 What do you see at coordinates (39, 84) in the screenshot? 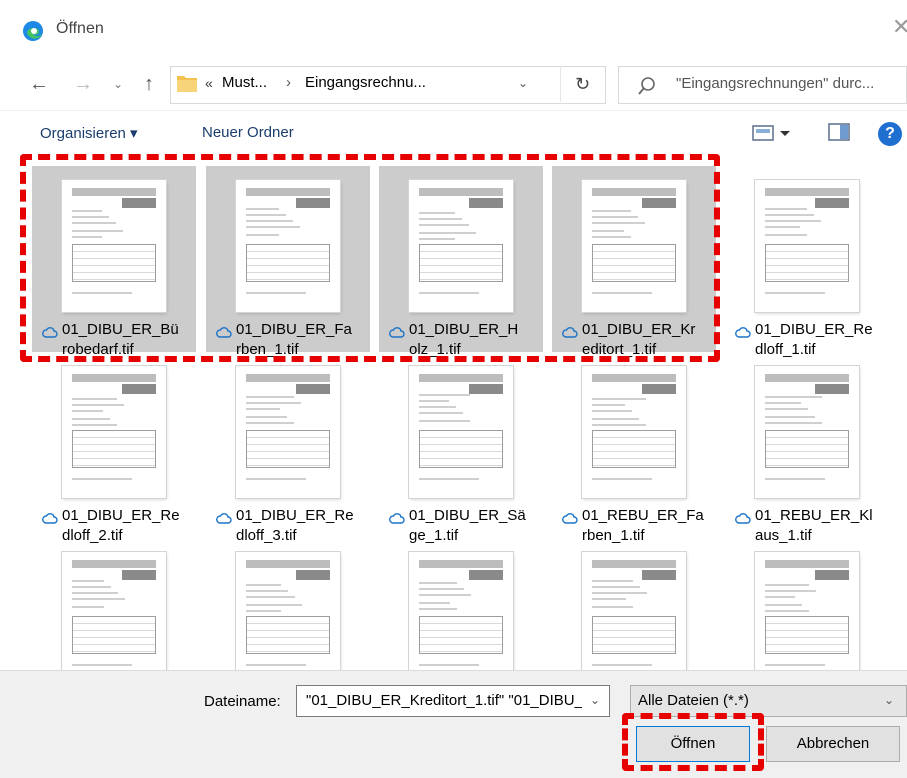
I see `back-button: ←` at bounding box center [39, 84].